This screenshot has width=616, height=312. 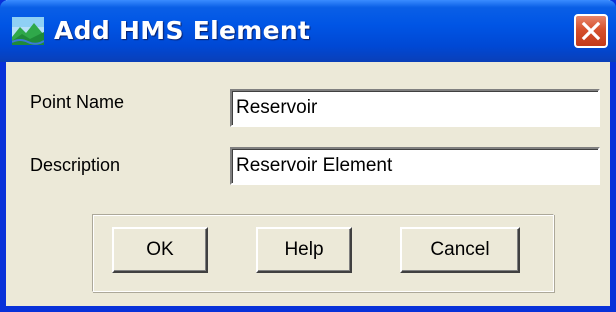 I want to click on description-label: Description, so click(x=75, y=165).